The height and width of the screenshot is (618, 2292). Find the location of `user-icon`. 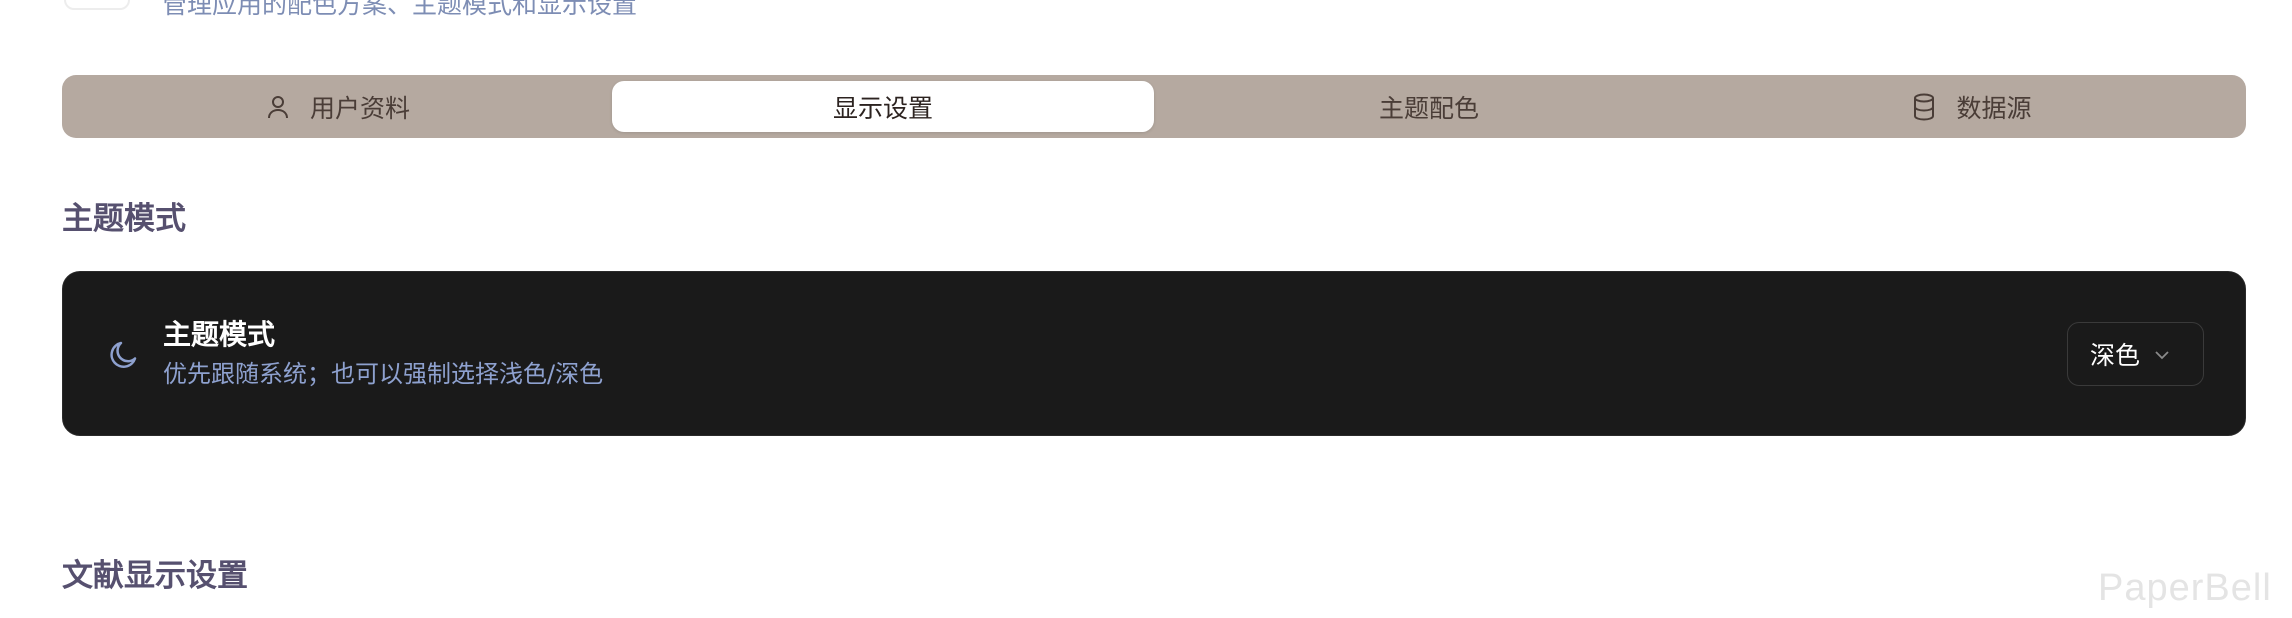

user-icon is located at coordinates (278, 107).